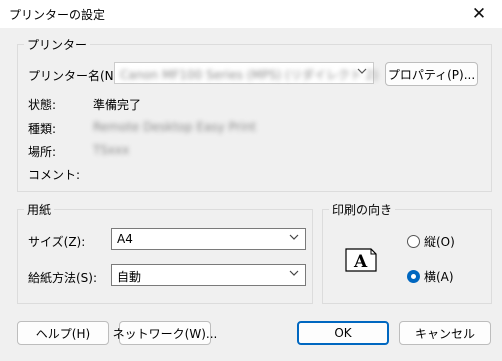 The image size is (502, 361). Describe the element at coordinates (39, 209) in the screenshot. I see `paper-group-title: 用紙` at that location.